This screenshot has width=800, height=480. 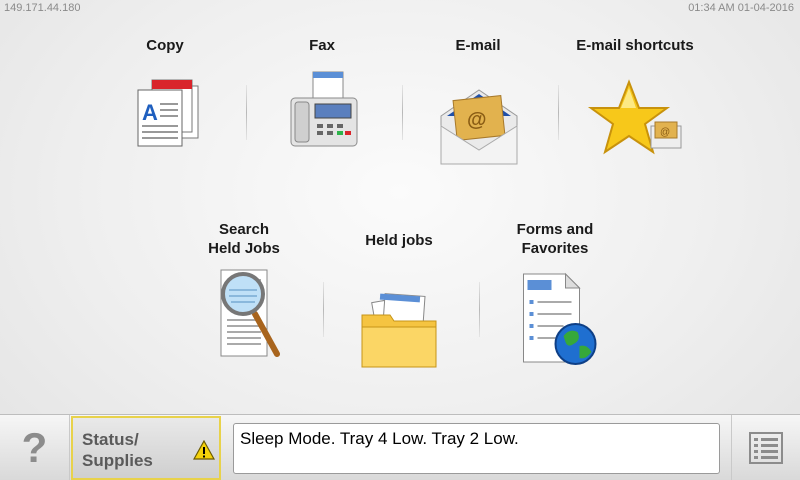 I want to click on help-button: ?, so click(x=35, y=447).